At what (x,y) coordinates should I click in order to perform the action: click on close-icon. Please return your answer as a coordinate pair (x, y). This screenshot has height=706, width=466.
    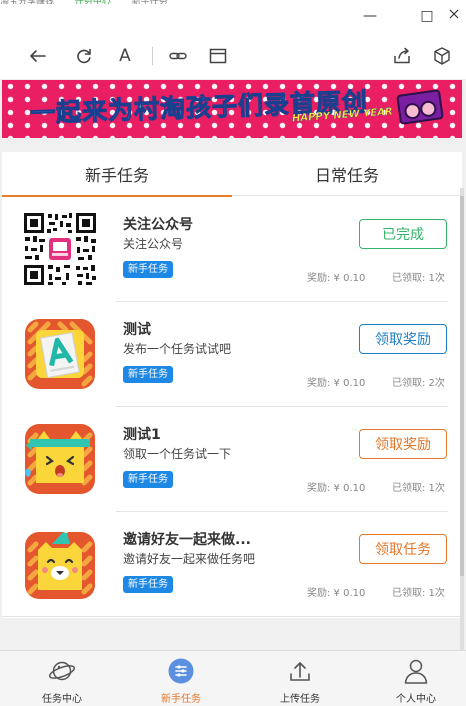
    Looking at the image, I should click on (454, 14).